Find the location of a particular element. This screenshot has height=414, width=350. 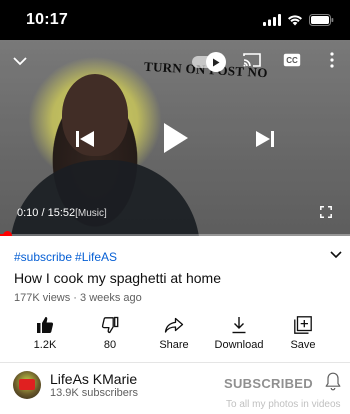

dislike-count: 80 is located at coordinates (110, 345).